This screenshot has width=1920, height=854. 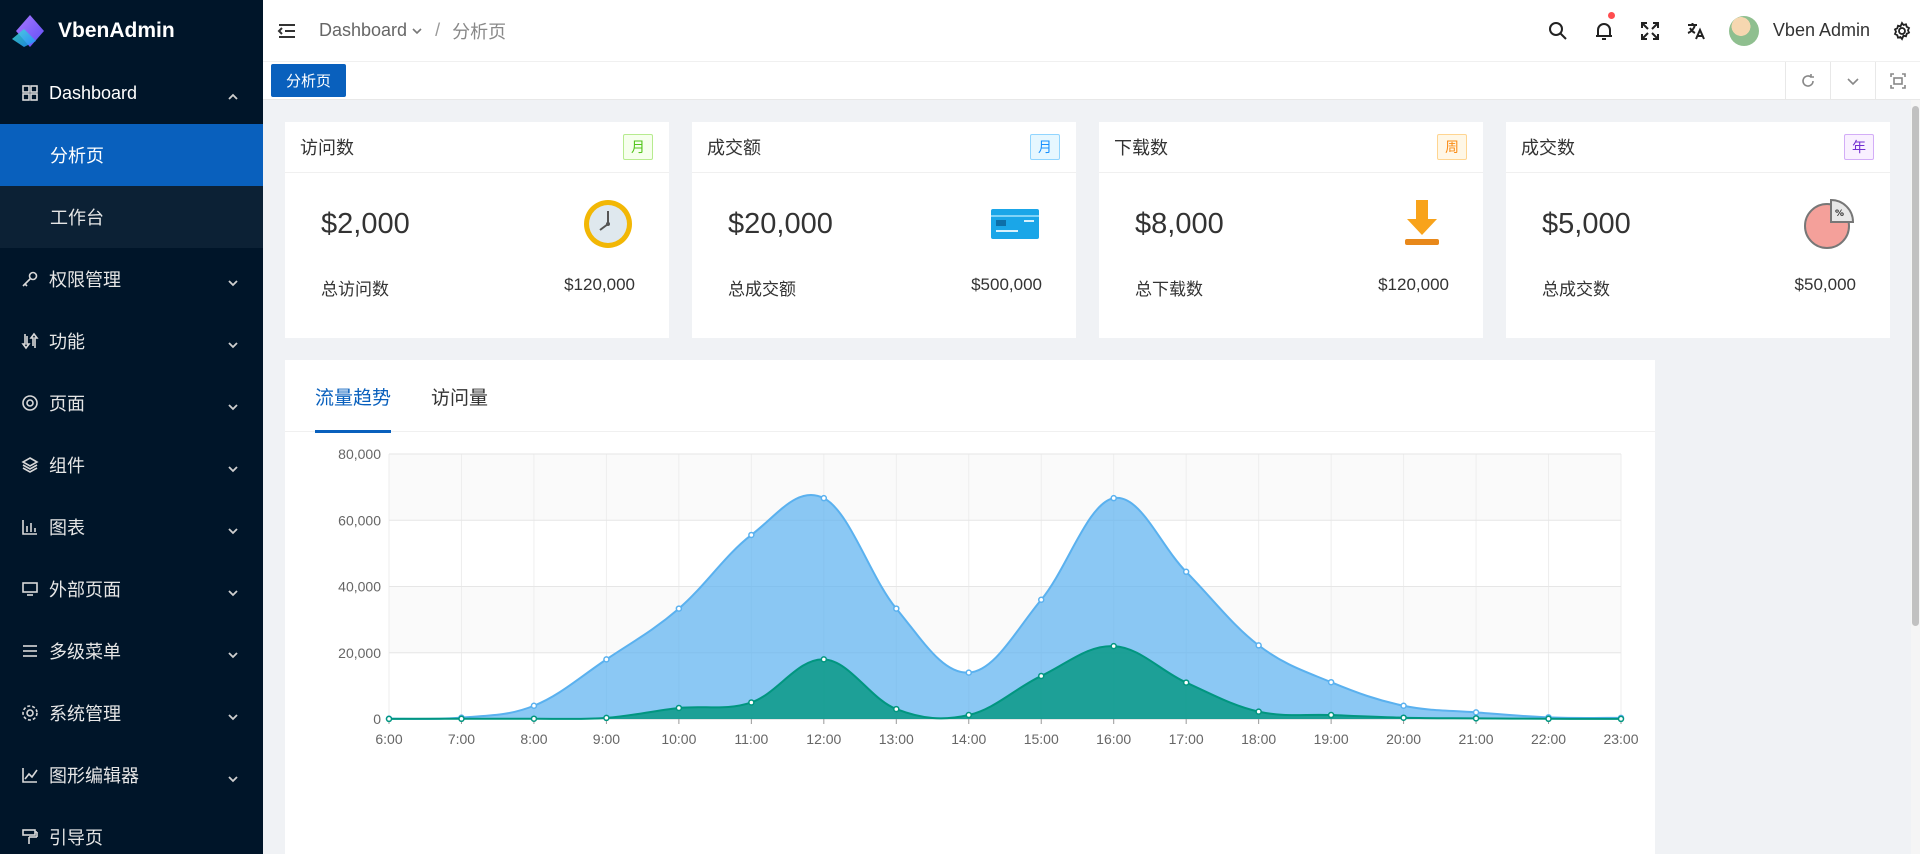 I want to click on fullscreen-icon, so click(x=1650, y=31).